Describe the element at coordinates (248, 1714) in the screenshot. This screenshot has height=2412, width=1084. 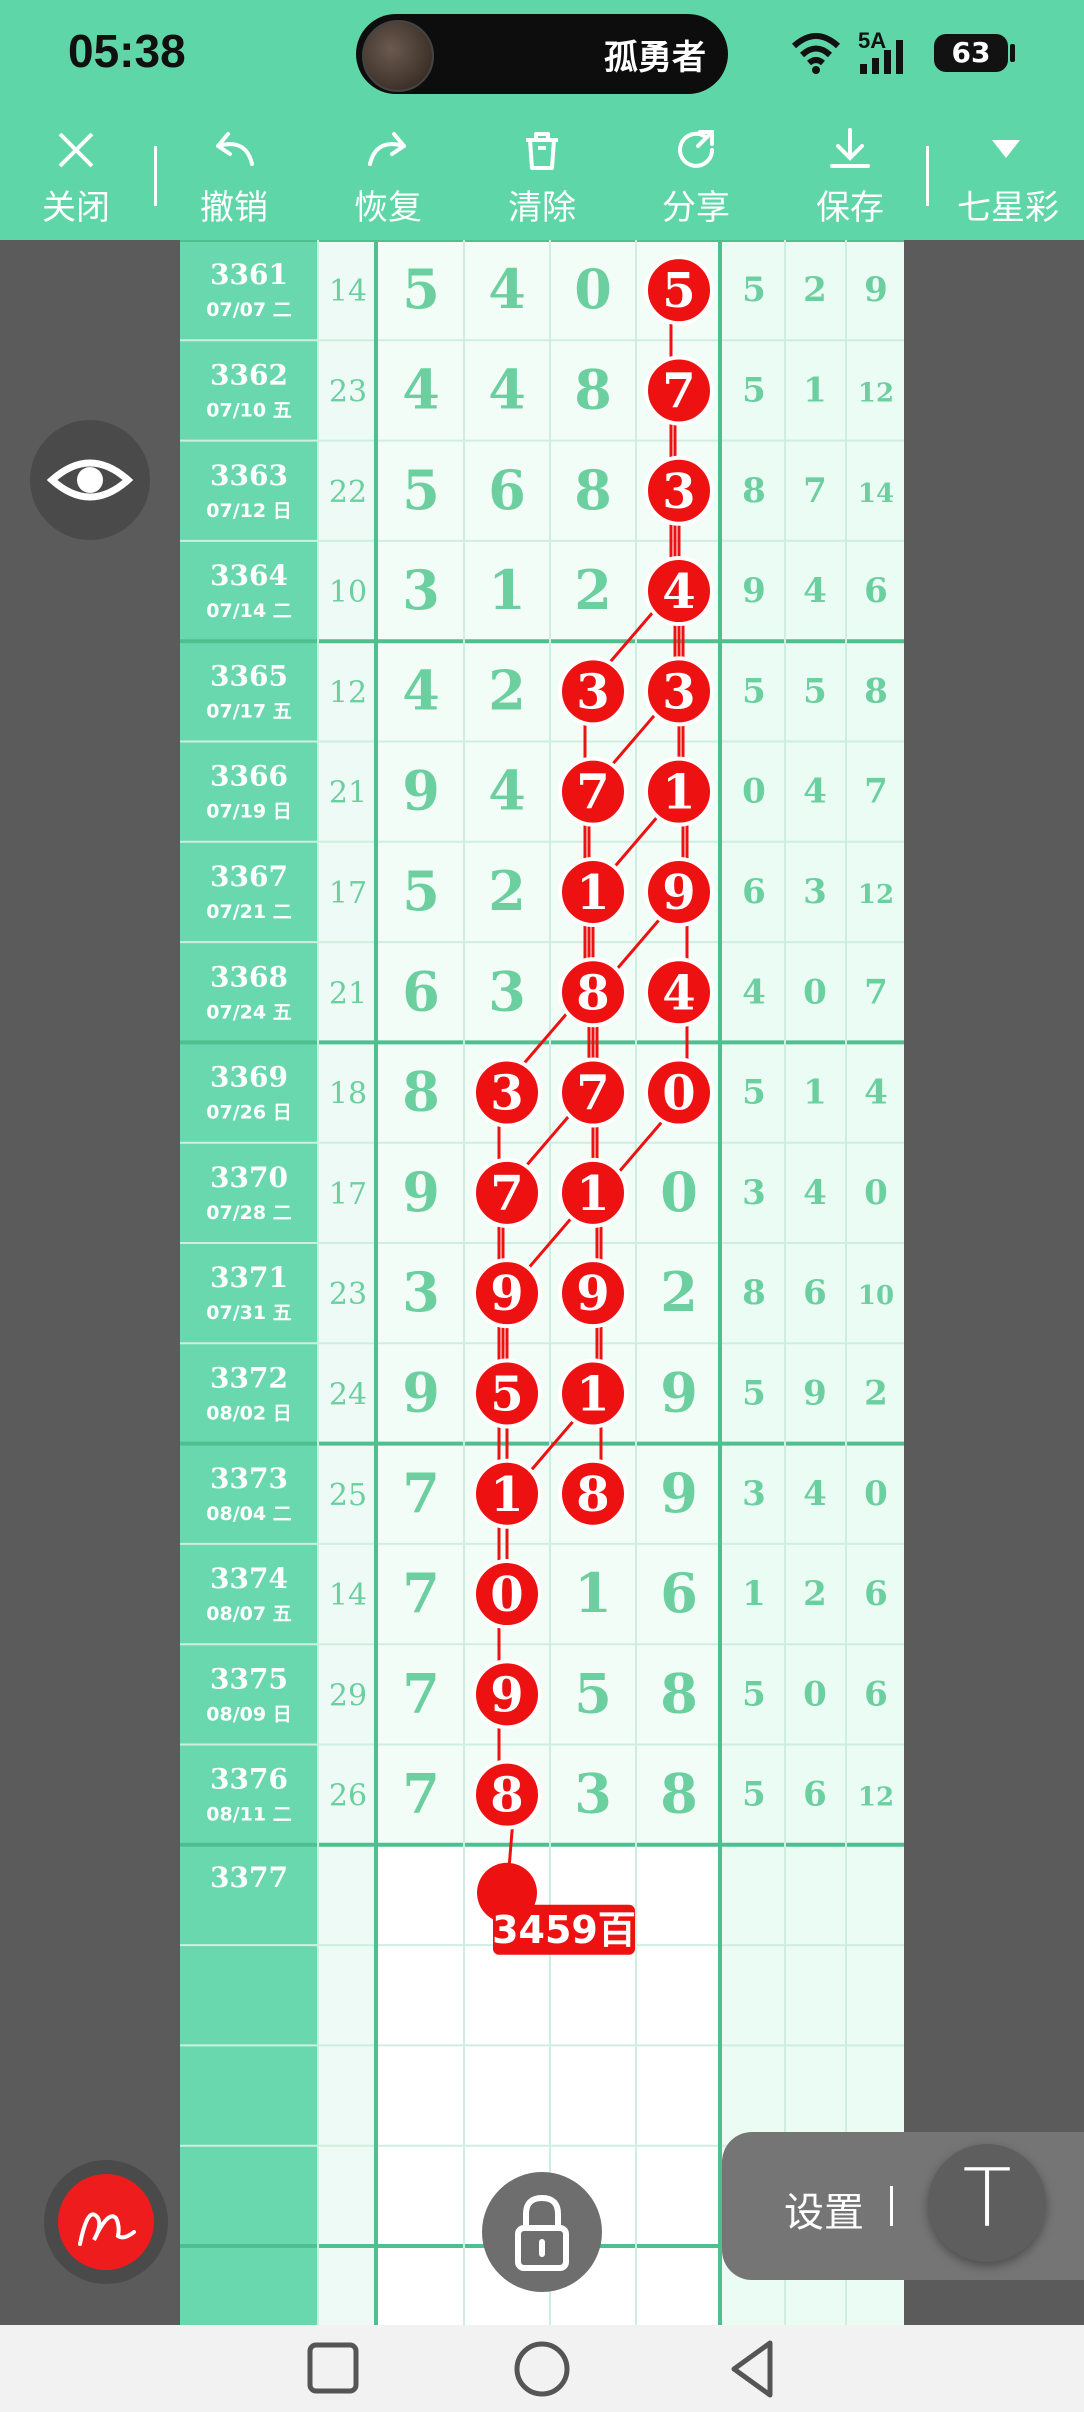
I see `issue-date: 08/09 日` at that location.